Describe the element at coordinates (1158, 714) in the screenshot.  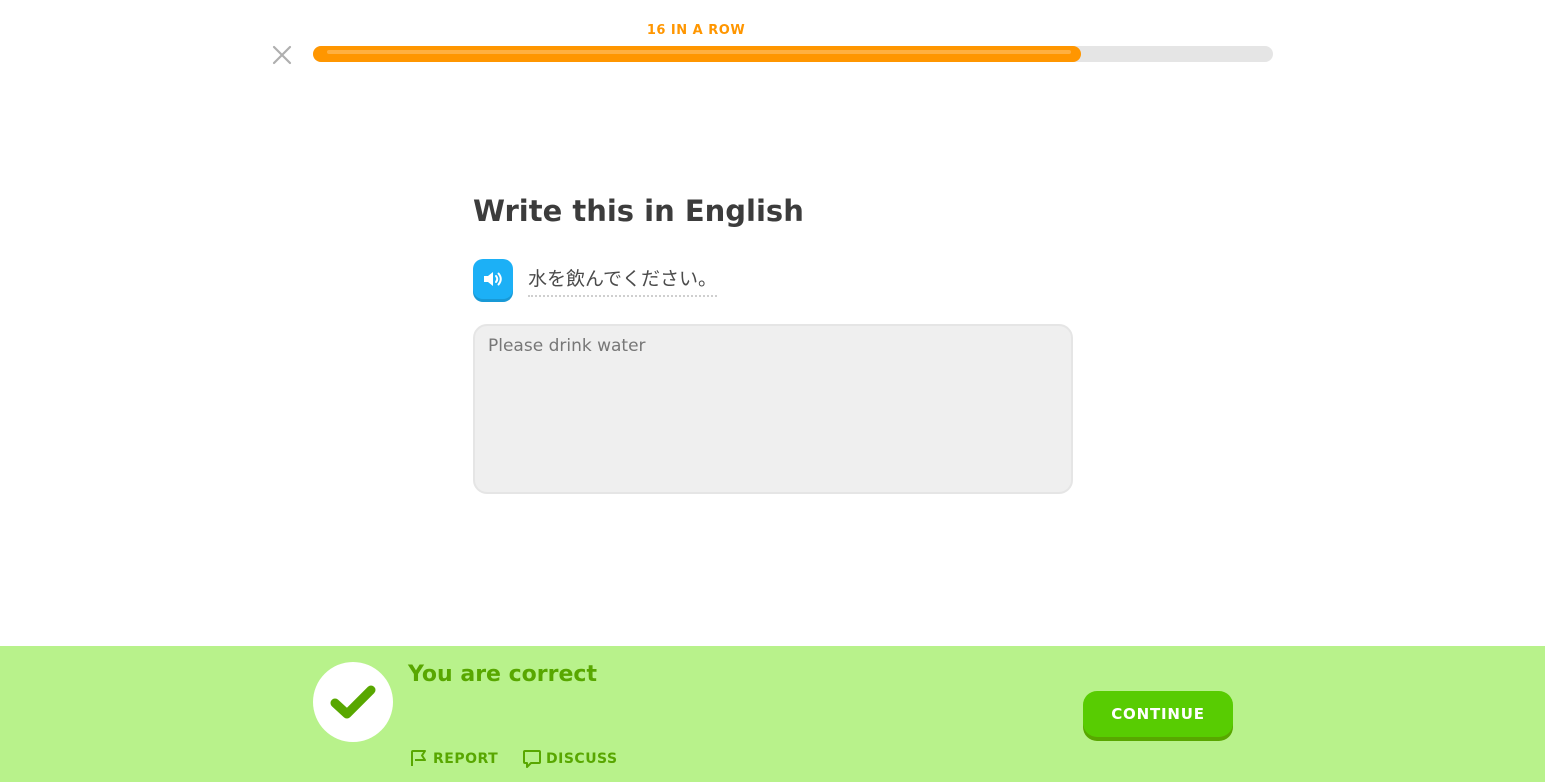
I see `continue-button: CONTINUE` at that location.